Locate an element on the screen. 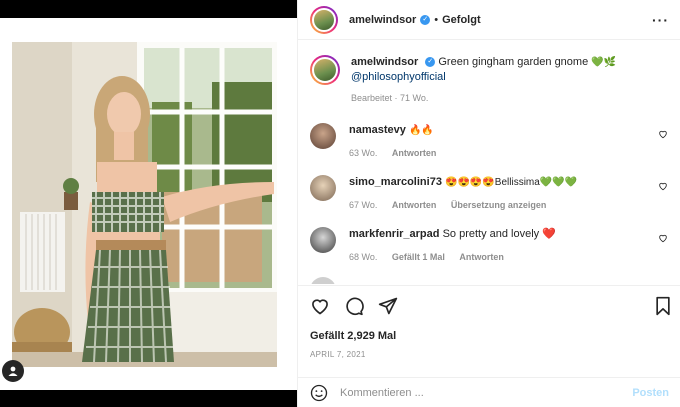 Image resolution: width=680 pixels, height=407 pixels. emoji-icon is located at coordinates (319, 393).